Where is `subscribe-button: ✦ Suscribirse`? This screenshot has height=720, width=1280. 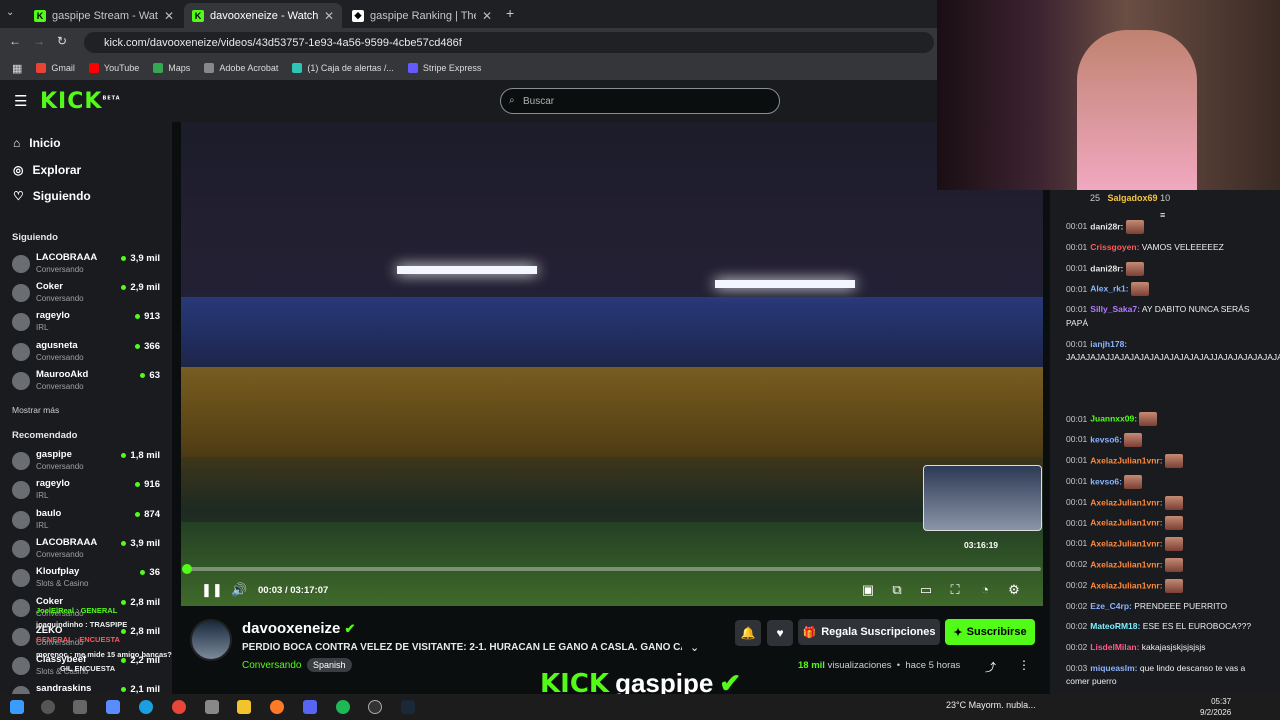
subscribe-button: ✦ Suscribirse is located at coordinates (990, 632).